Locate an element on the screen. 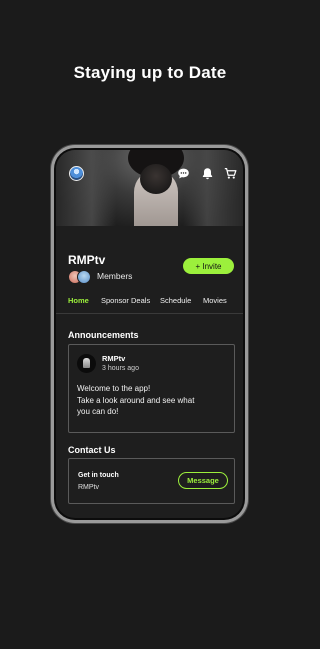 This screenshot has width=320, height=649. page-headline: Staying up to Date is located at coordinates (150, 72).